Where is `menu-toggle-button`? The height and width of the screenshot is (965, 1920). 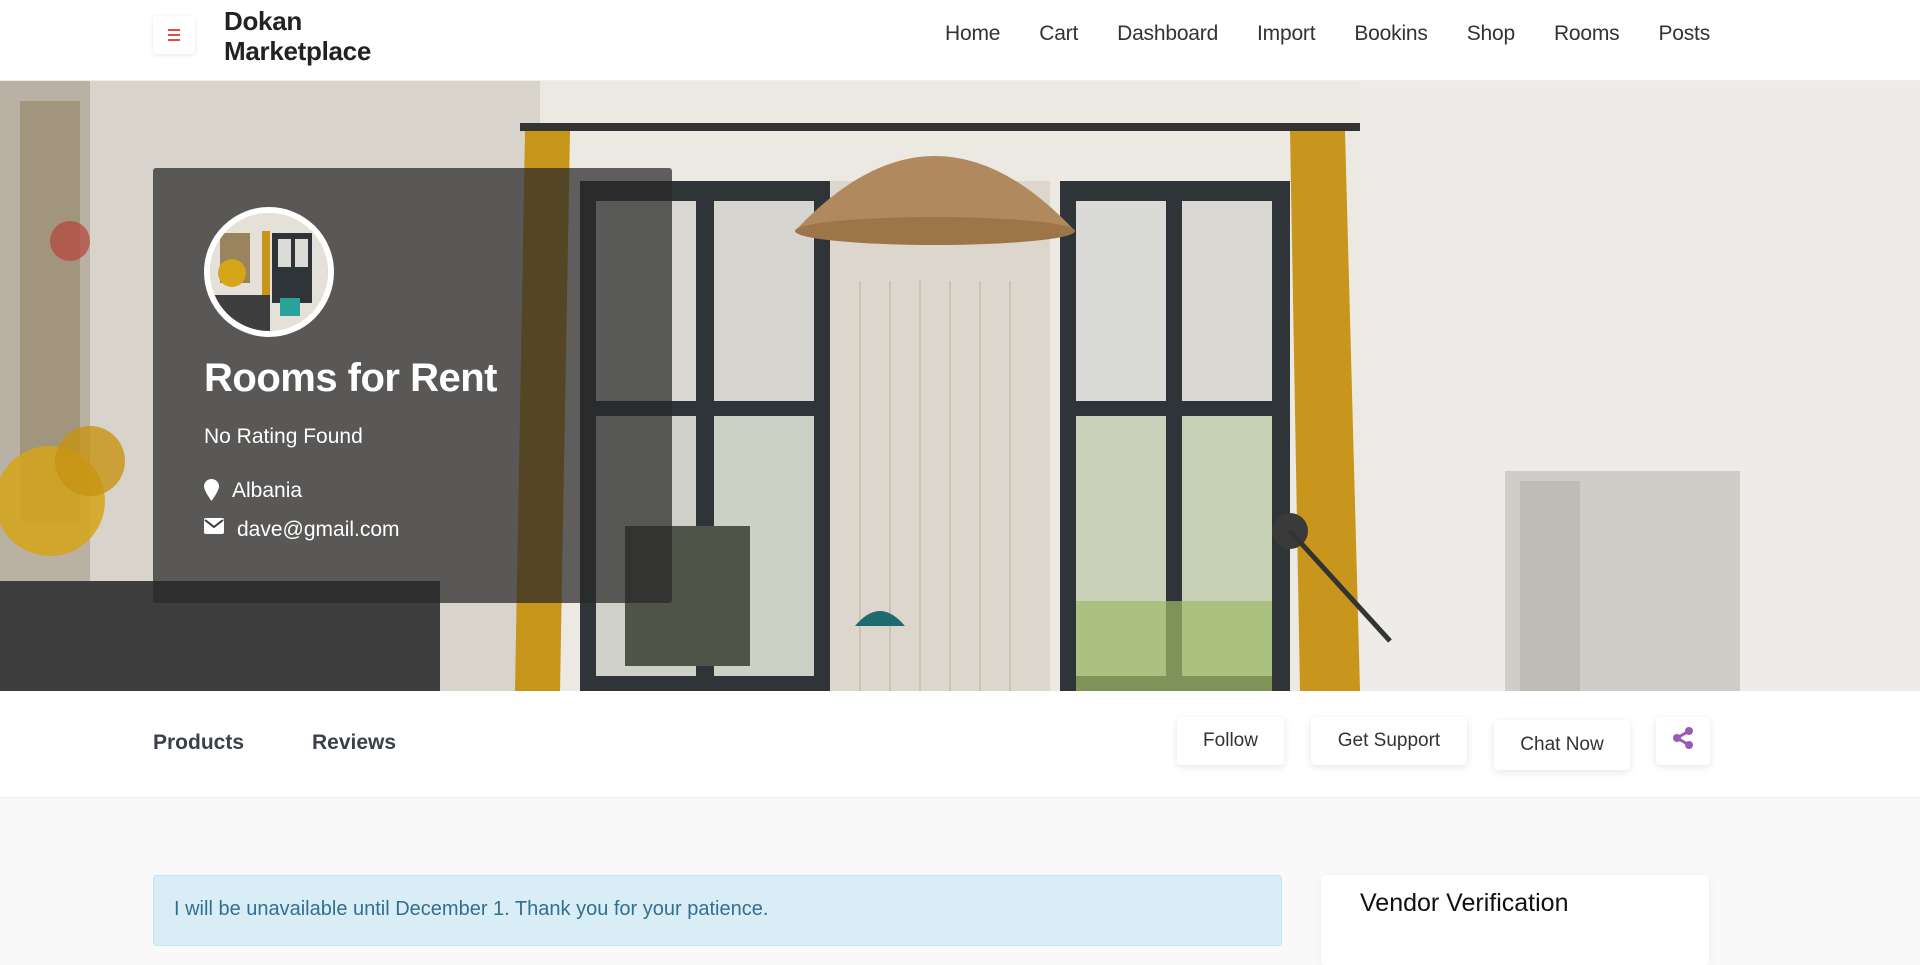 menu-toggle-button is located at coordinates (174, 35).